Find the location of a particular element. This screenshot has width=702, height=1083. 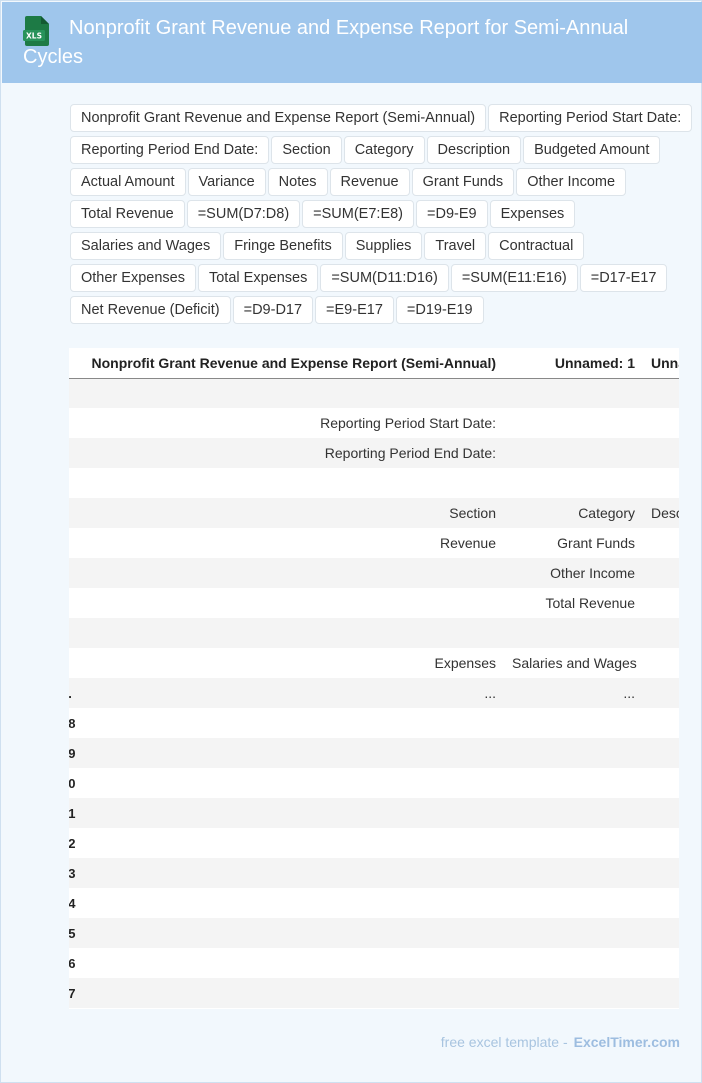

table-row: 27 is located at coordinates (374, 993).